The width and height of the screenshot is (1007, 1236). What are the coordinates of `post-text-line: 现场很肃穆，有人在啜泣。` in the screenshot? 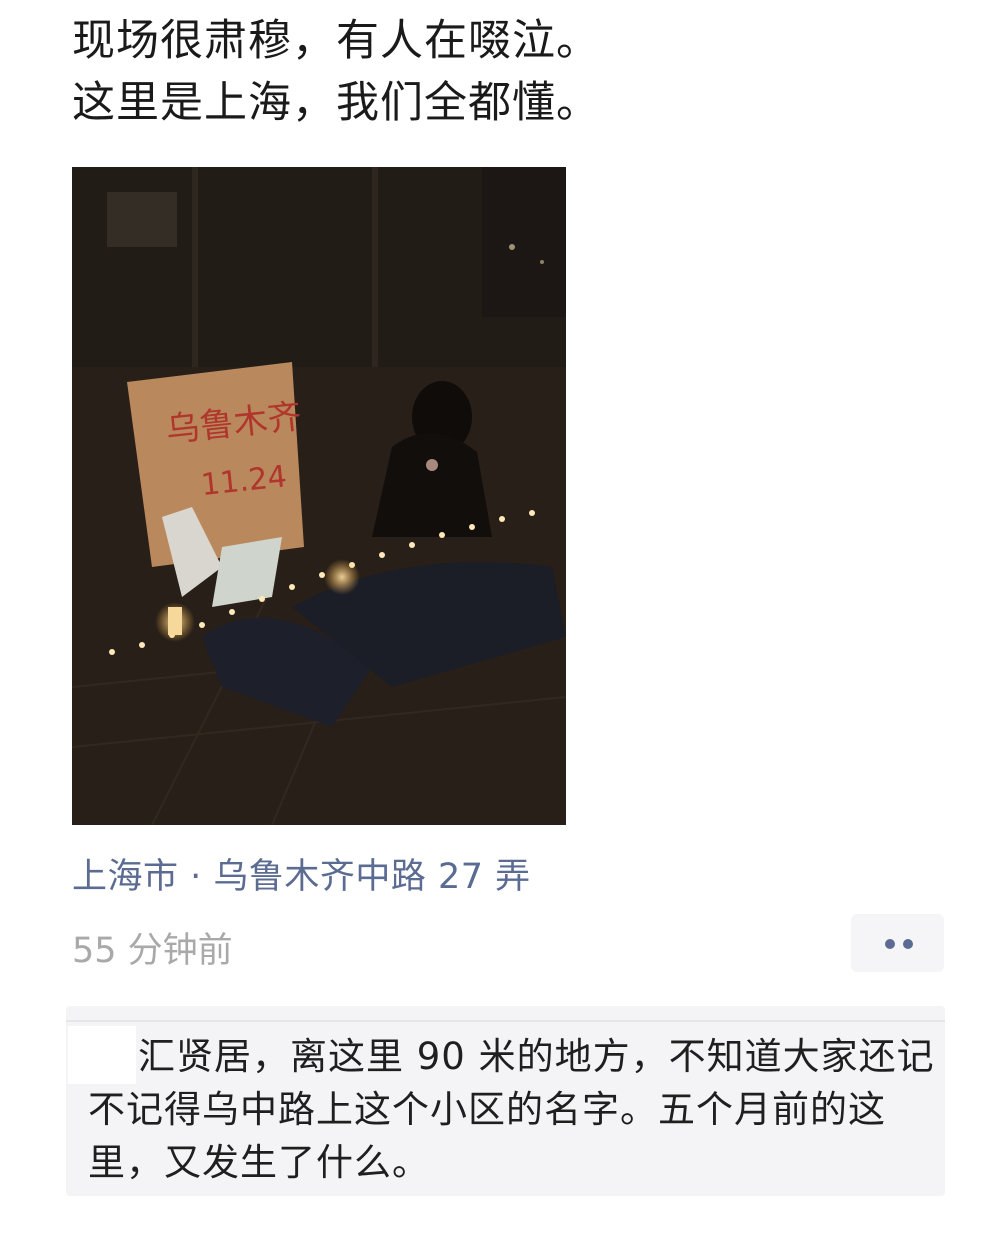 It's located at (336, 41).